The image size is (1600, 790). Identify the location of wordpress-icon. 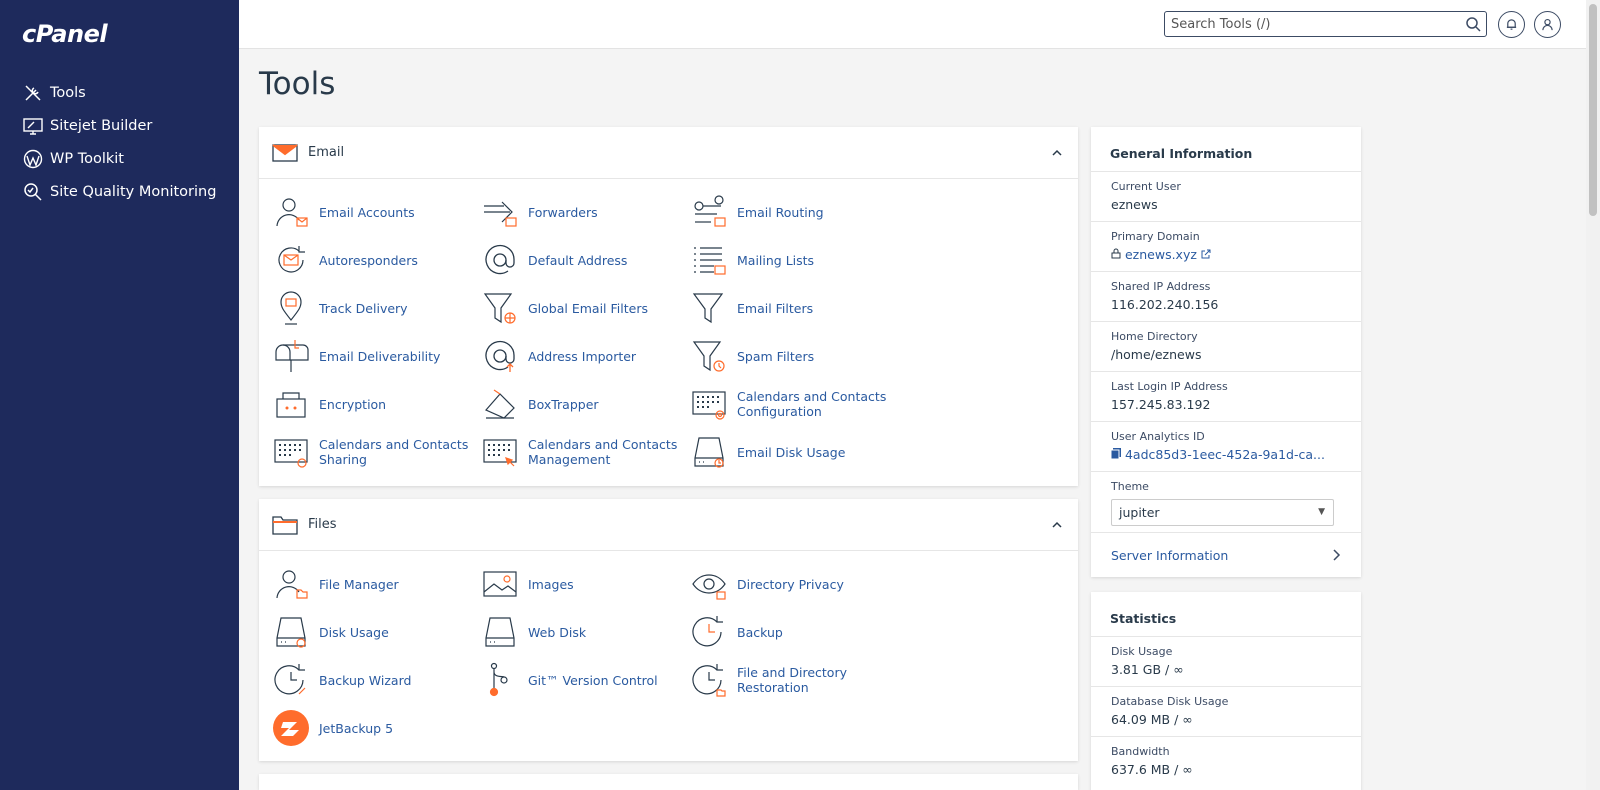
(33, 159).